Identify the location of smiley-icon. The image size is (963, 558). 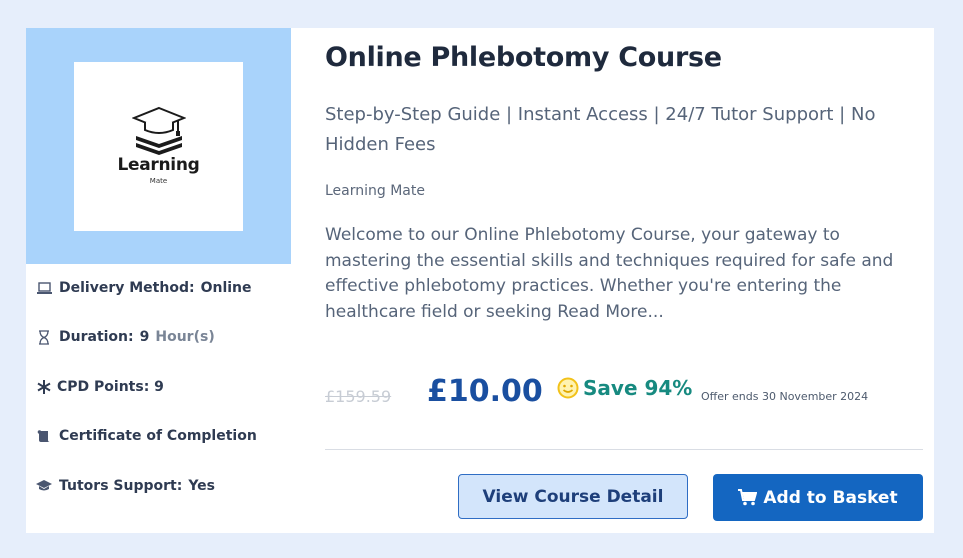
(568, 388).